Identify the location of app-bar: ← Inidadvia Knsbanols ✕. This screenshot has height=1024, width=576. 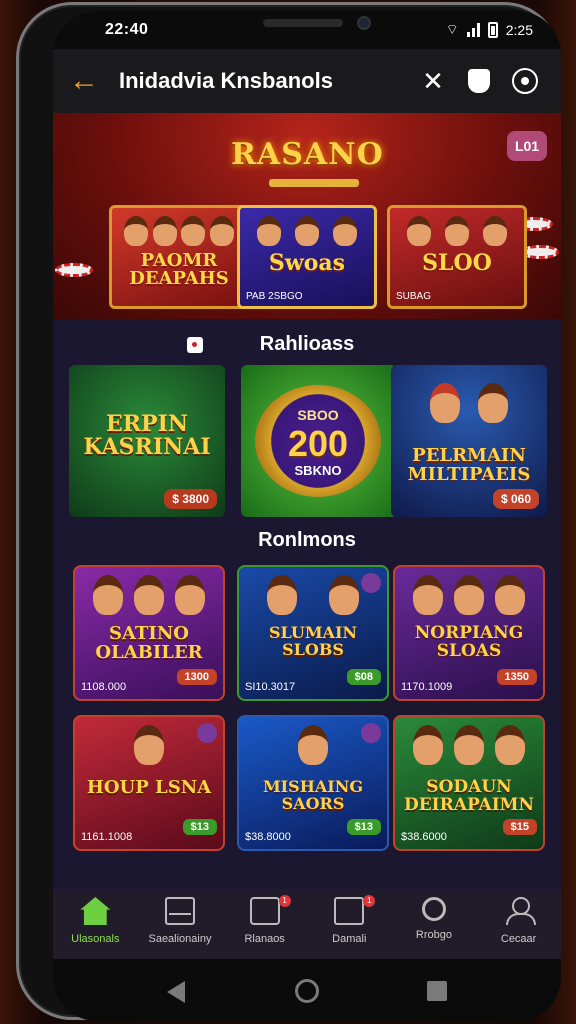
(307, 81).